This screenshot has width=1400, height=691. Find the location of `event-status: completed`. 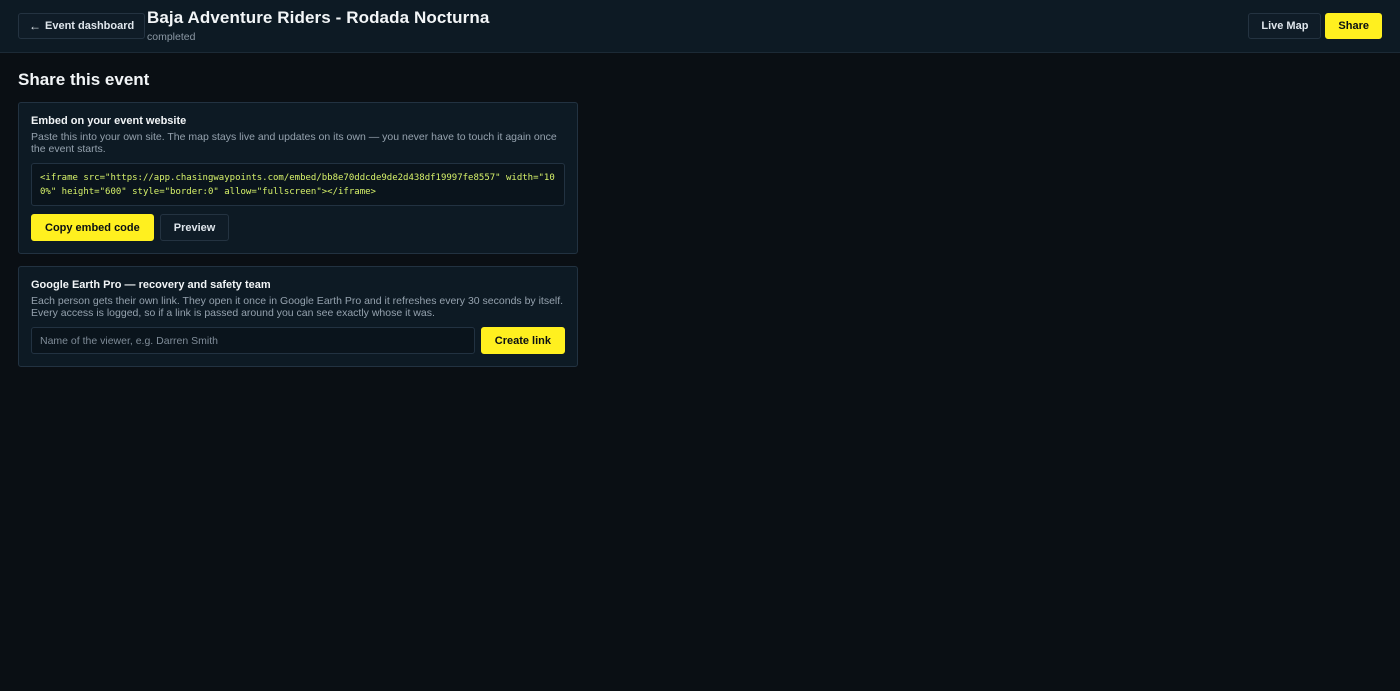

event-status: completed is located at coordinates (171, 37).